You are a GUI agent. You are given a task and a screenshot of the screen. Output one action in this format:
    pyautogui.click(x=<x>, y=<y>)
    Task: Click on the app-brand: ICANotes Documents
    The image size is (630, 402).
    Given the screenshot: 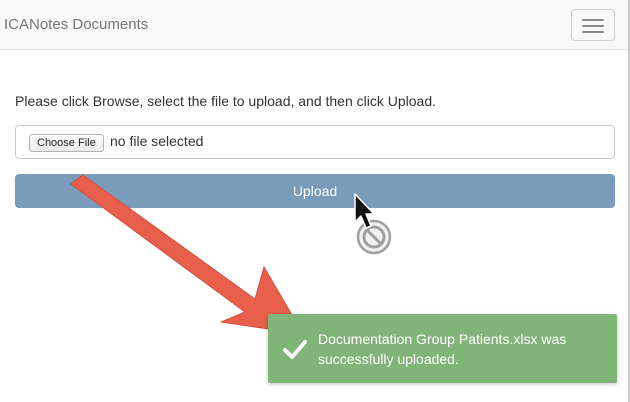 What is the action you would take?
    pyautogui.click(x=76, y=24)
    